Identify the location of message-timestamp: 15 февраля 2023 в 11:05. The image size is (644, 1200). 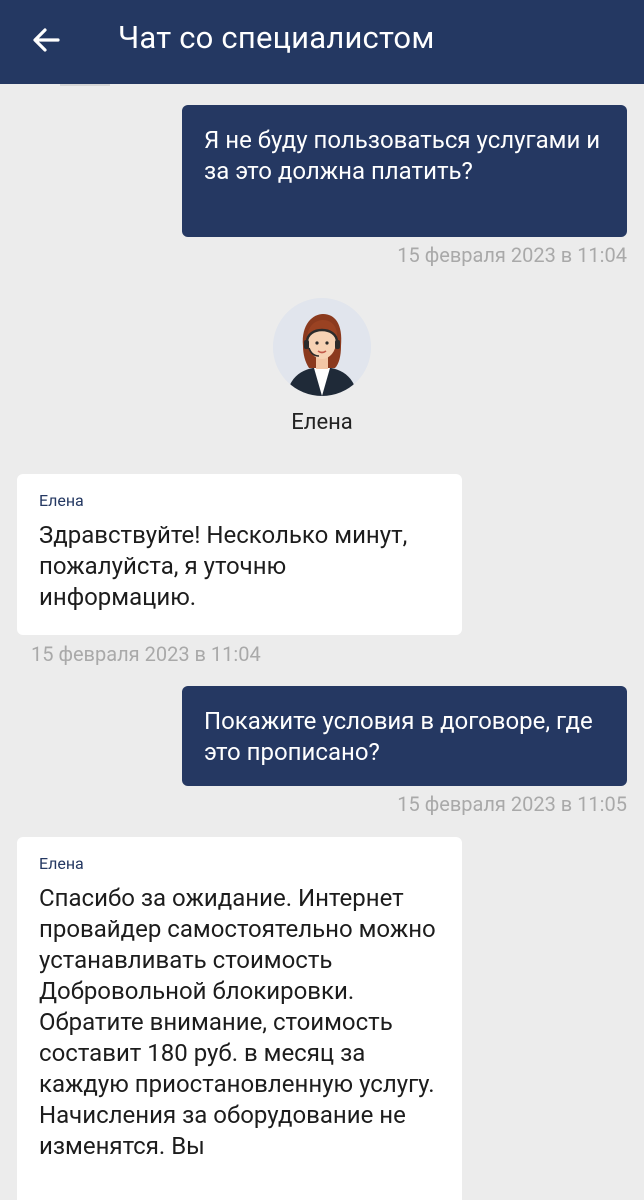
(512, 804).